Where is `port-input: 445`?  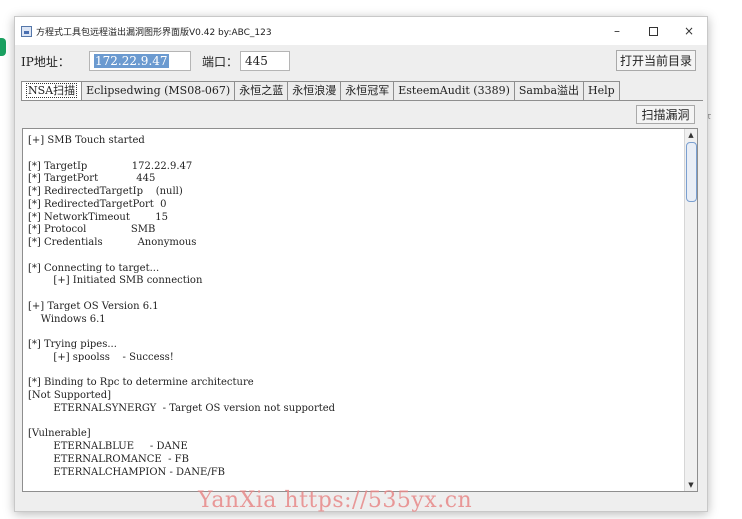 port-input: 445 is located at coordinates (265, 61).